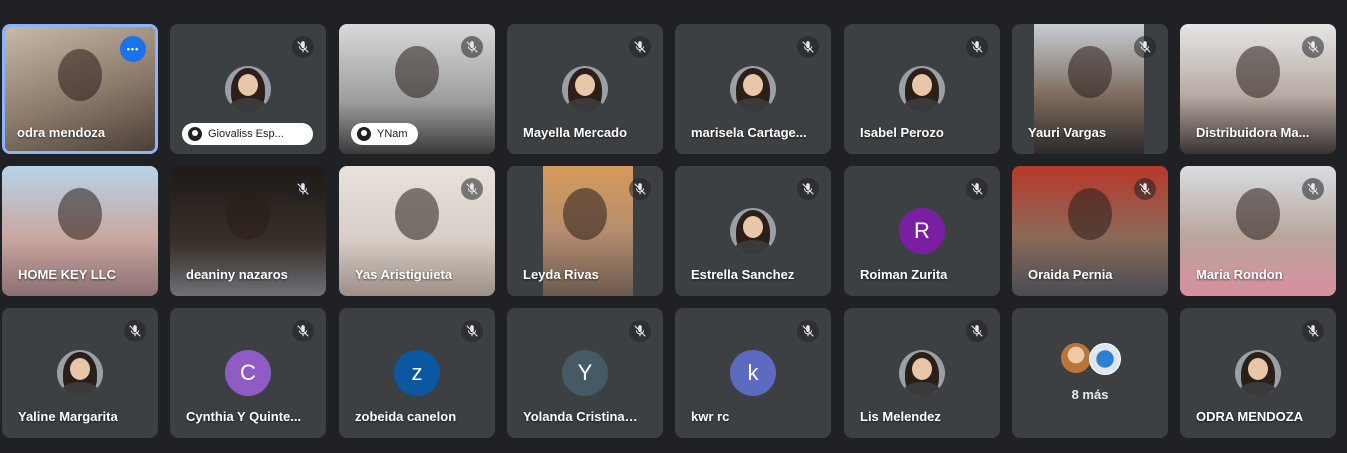  What do you see at coordinates (1250, 416) in the screenshot?
I see `participant-name: ODRA MENDOZA` at bounding box center [1250, 416].